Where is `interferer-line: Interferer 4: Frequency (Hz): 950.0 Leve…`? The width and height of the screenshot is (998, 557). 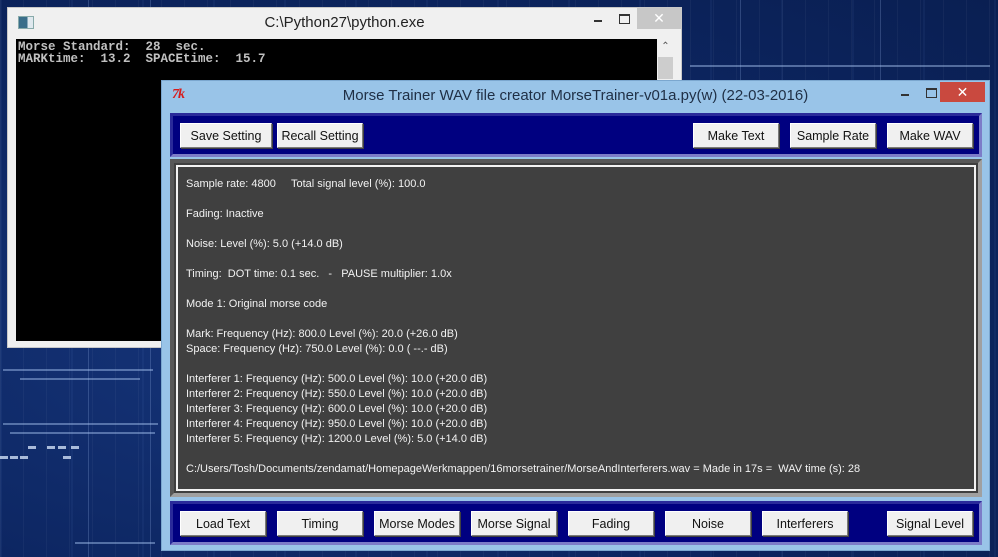
interferer-line: Interferer 4: Frequency (Hz): 950.0 Leve… is located at coordinates (337, 424).